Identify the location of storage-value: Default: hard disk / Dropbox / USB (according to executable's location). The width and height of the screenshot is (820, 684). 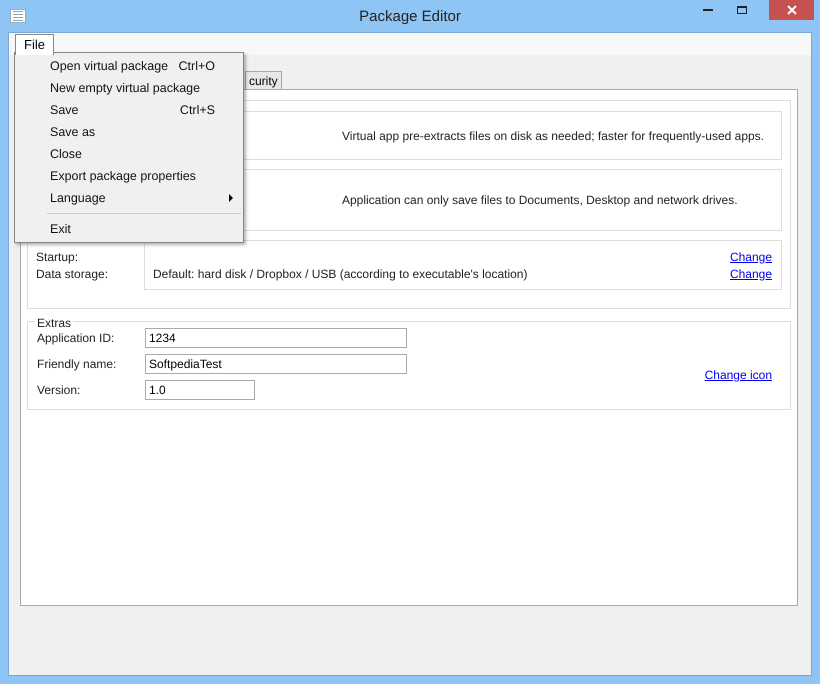
(340, 274).